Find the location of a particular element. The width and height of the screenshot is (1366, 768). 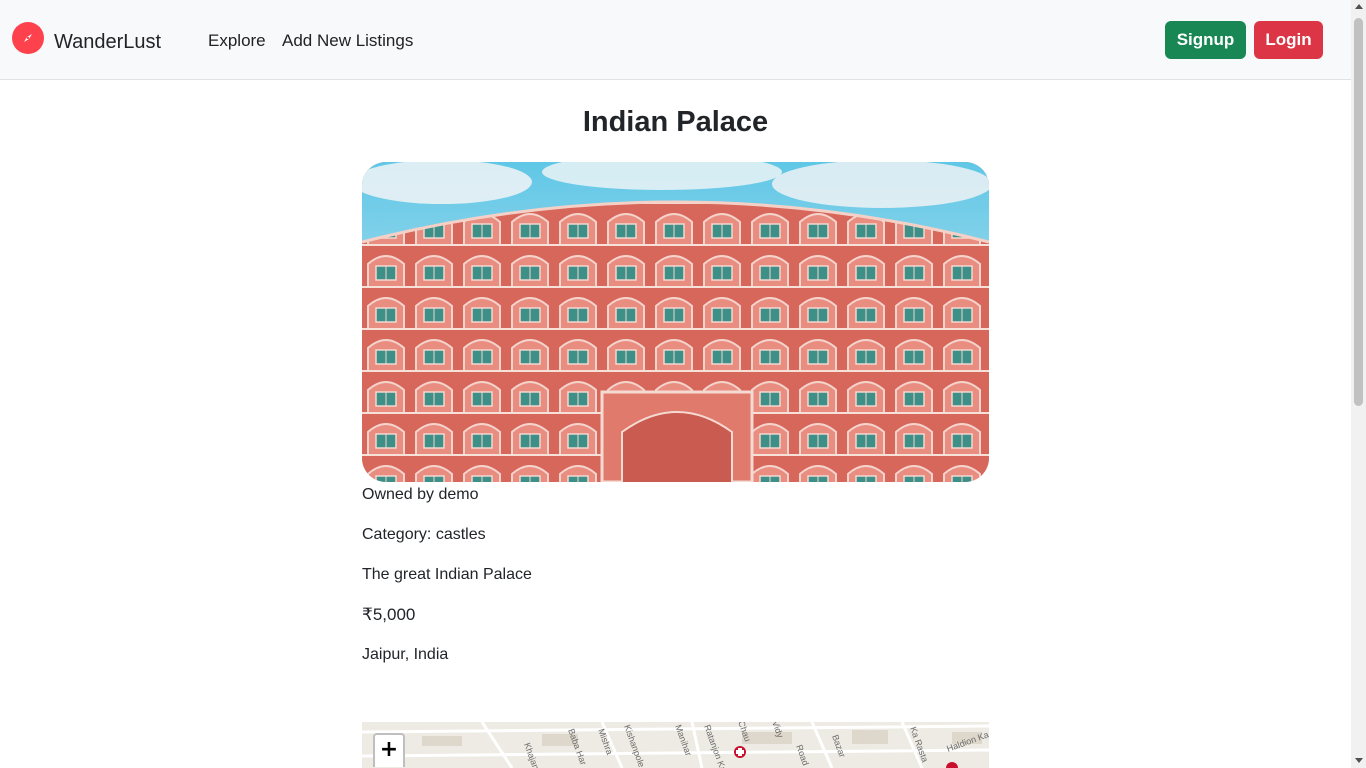

signup-button: Signup is located at coordinates (1205, 40).